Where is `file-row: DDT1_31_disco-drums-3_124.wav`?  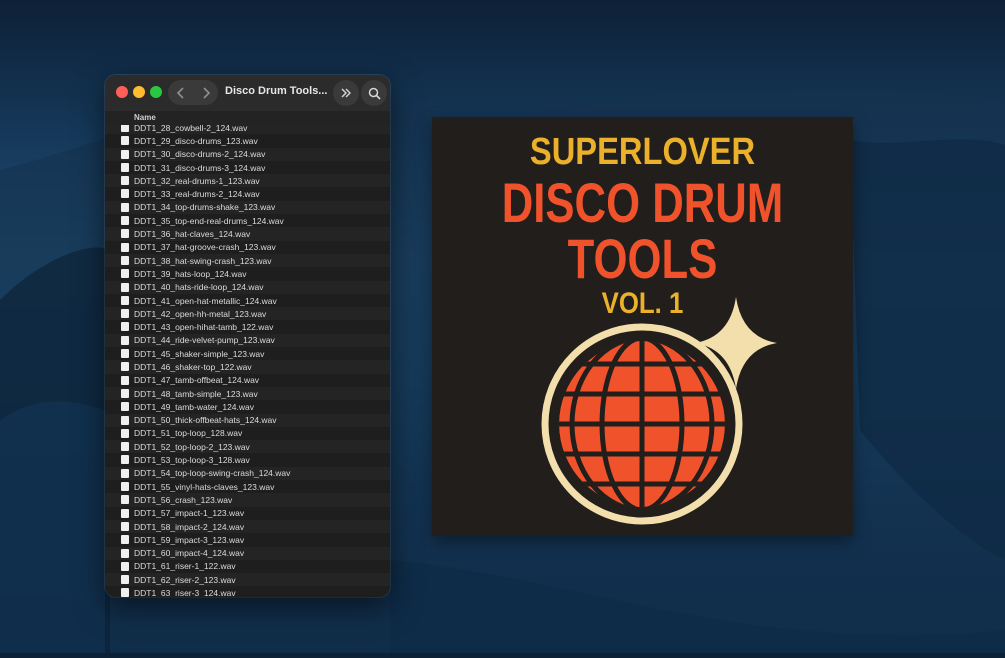
file-row: DDT1_31_disco-drums-3_124.wav is located at coordinates (247, 167).